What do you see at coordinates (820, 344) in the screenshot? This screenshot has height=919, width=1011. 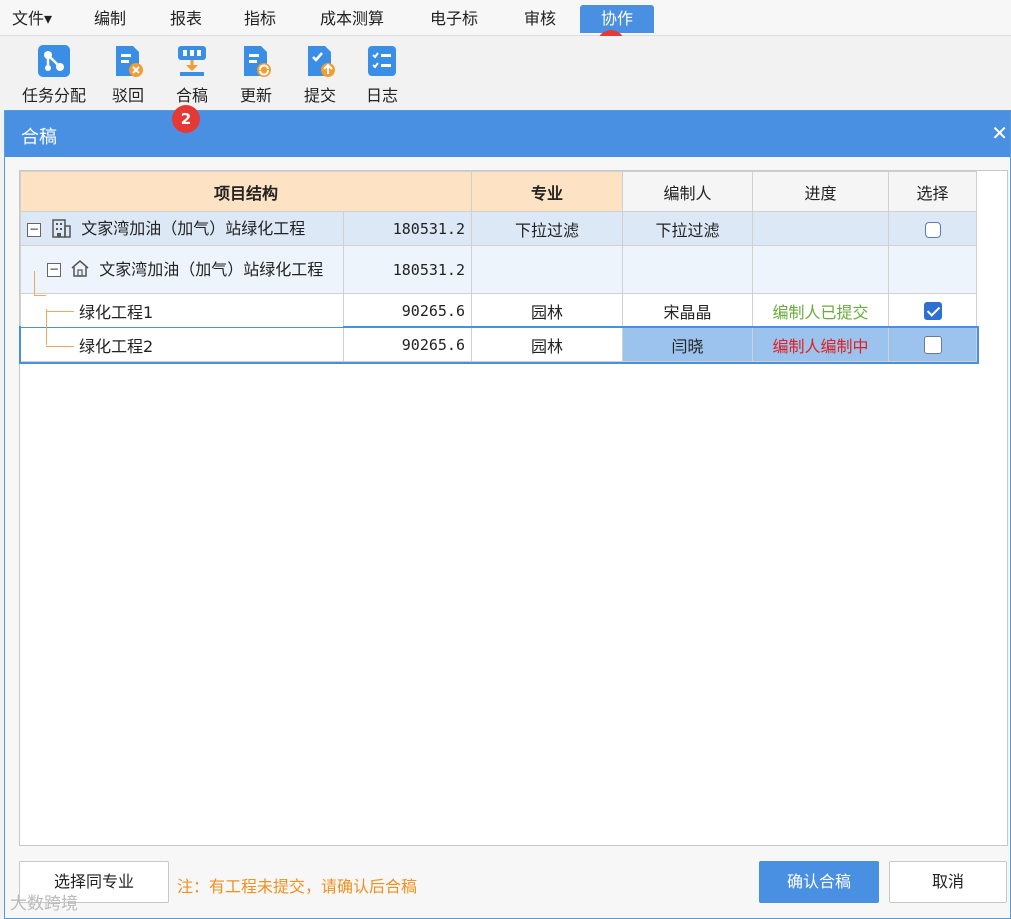 I see `progress-status: 编制人编制中` at bounding box center [820, 344].